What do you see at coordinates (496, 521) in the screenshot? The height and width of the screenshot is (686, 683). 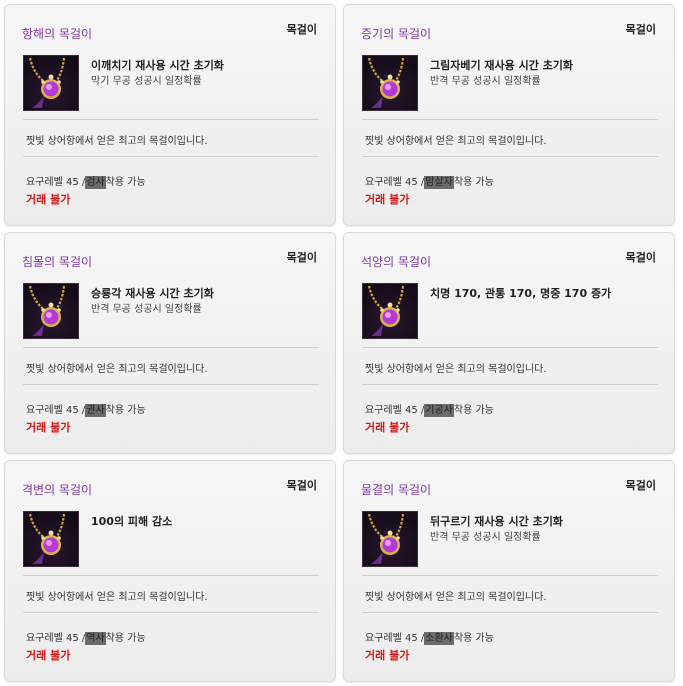 I see `item-effect: 뒤구르기 재사용 시간 초기화` at bounding box center [496, 521].